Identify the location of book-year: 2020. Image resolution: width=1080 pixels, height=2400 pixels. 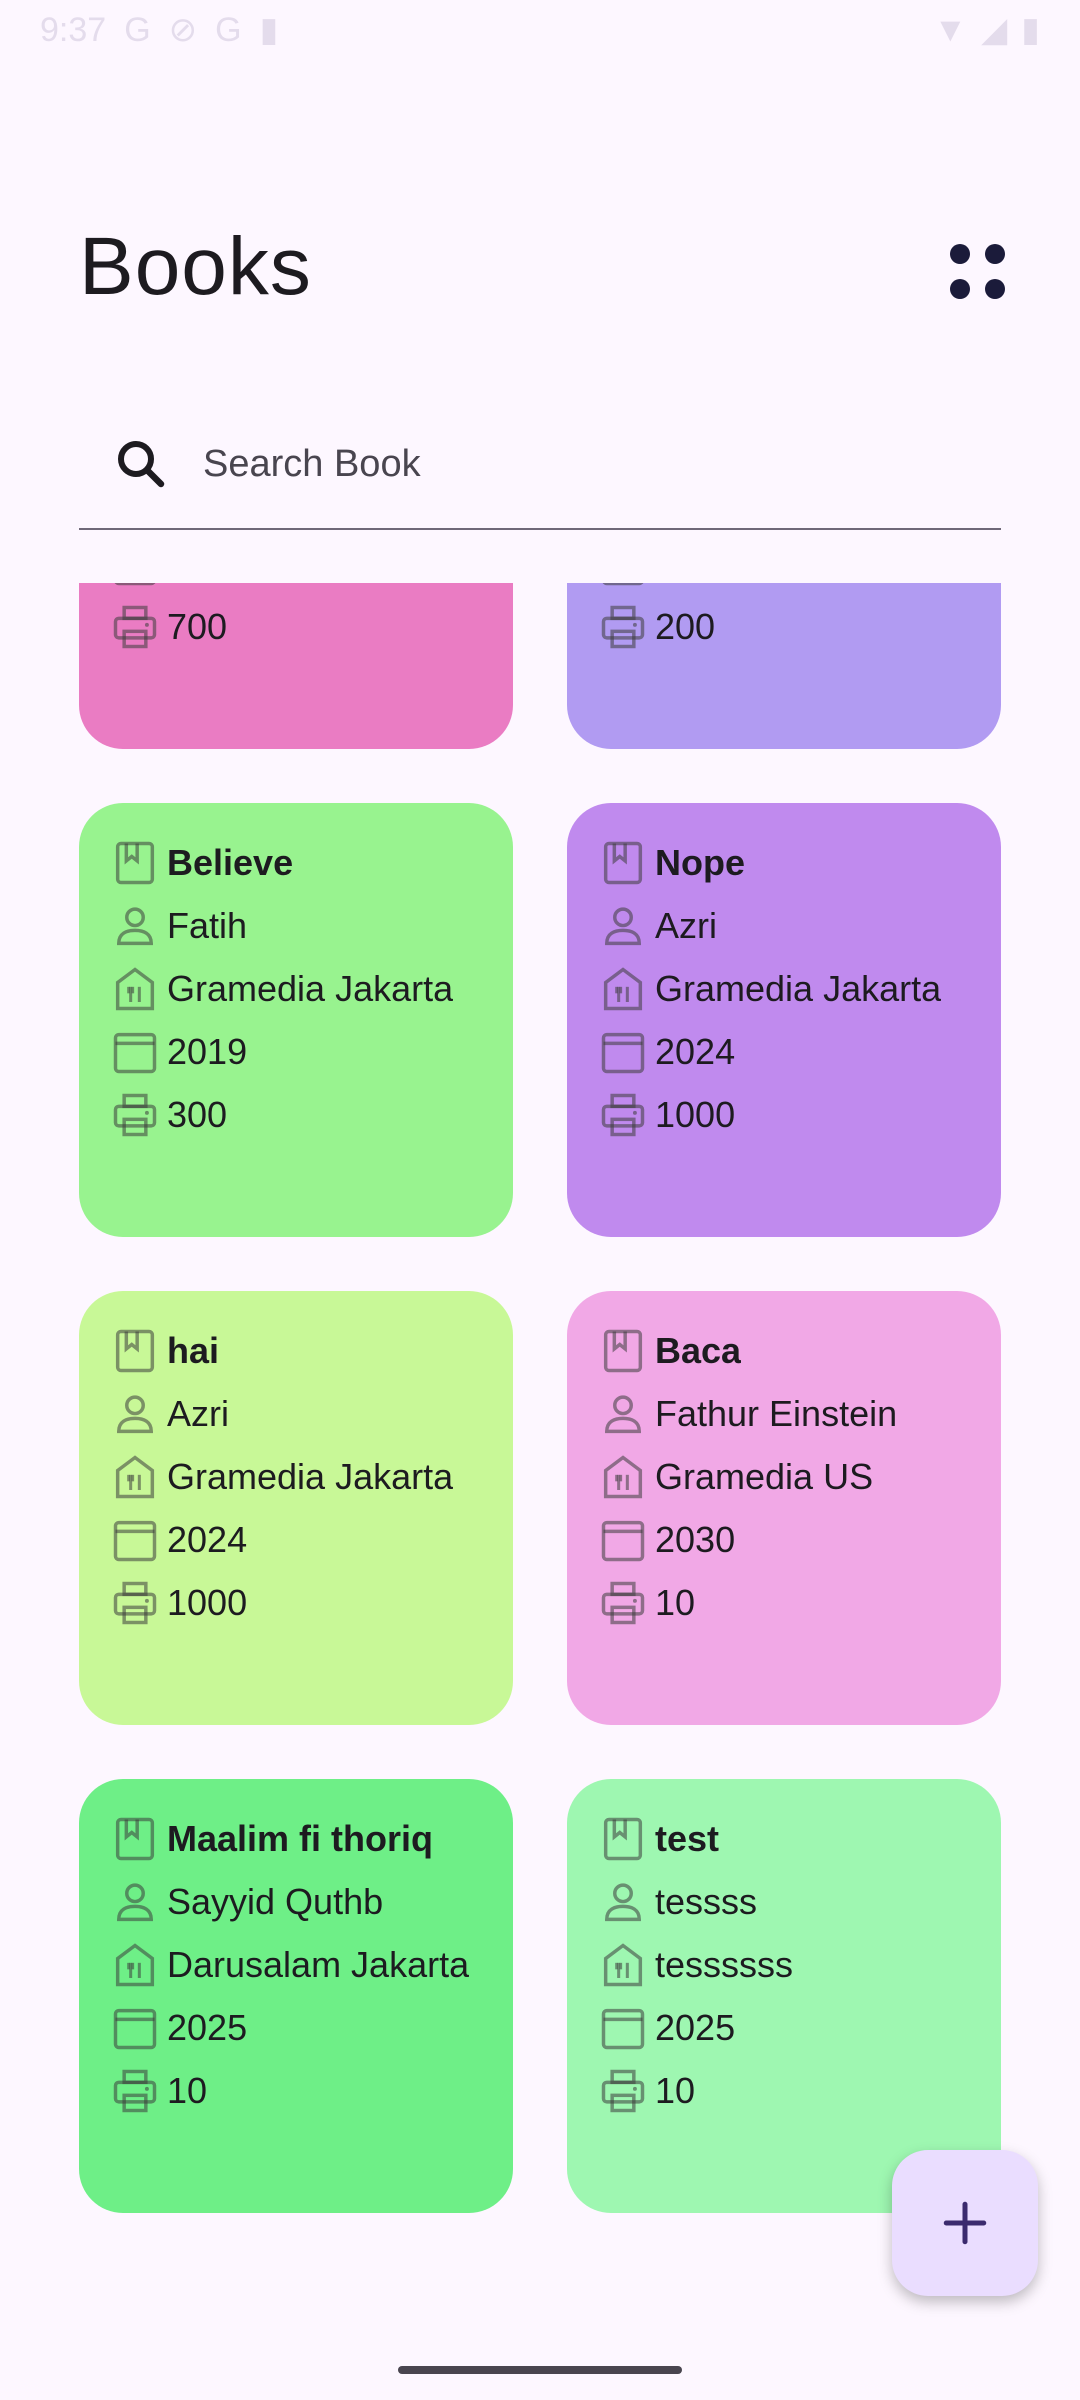
(695, 584).